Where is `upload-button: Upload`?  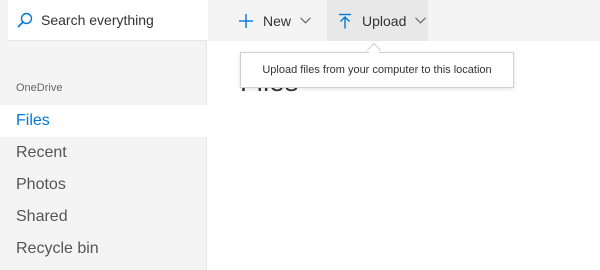 upload-button: Upload is located at coordinates (377, 20).